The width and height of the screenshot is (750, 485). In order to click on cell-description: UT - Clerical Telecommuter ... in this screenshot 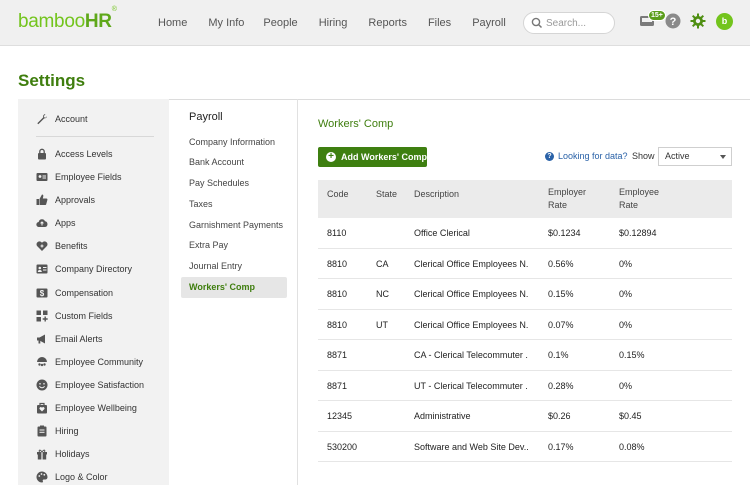, I will do `click(471, 385)`.